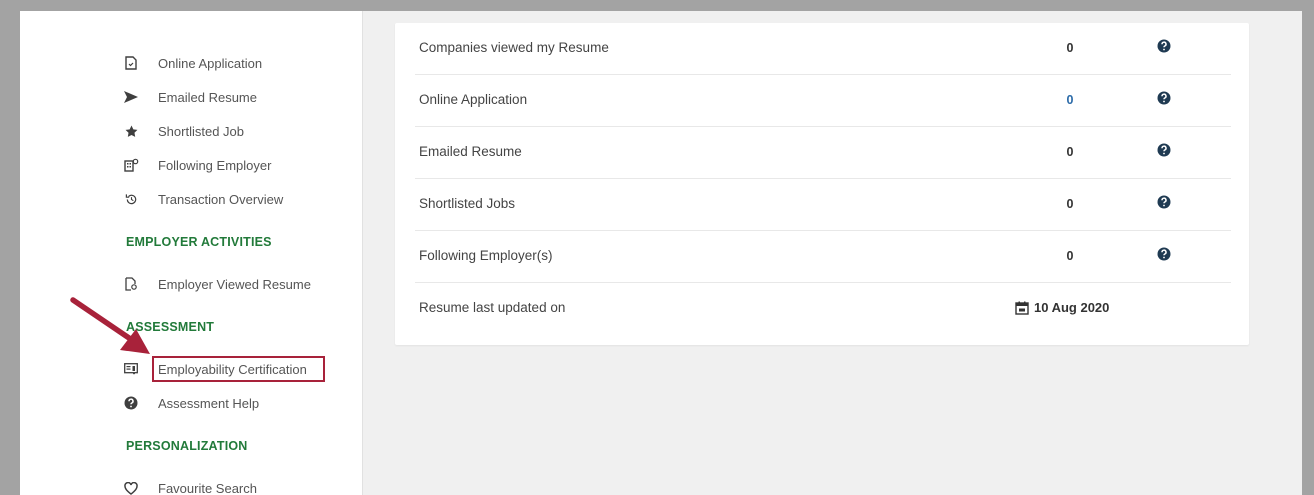  I want to click on calendar-icon, so click(1022, 308).